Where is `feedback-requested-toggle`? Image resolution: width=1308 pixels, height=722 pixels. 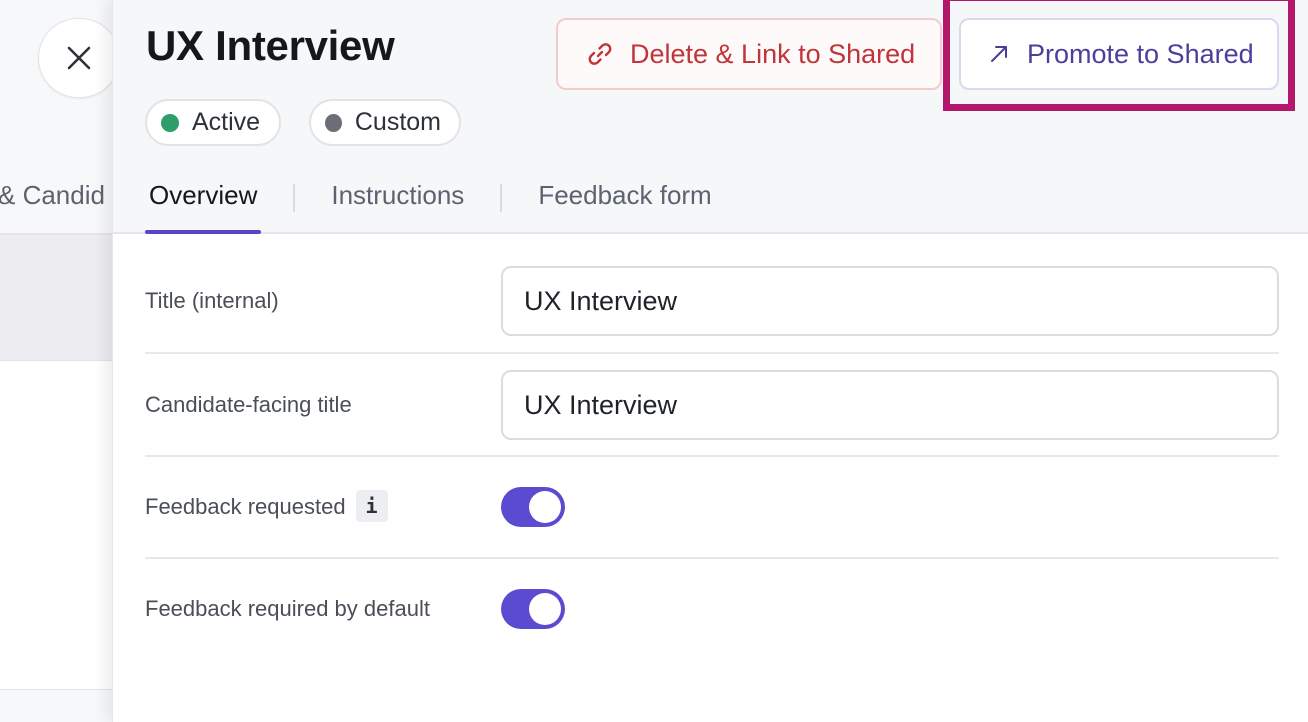
feedback-requested-toggle is located at coordinates (533, 507).